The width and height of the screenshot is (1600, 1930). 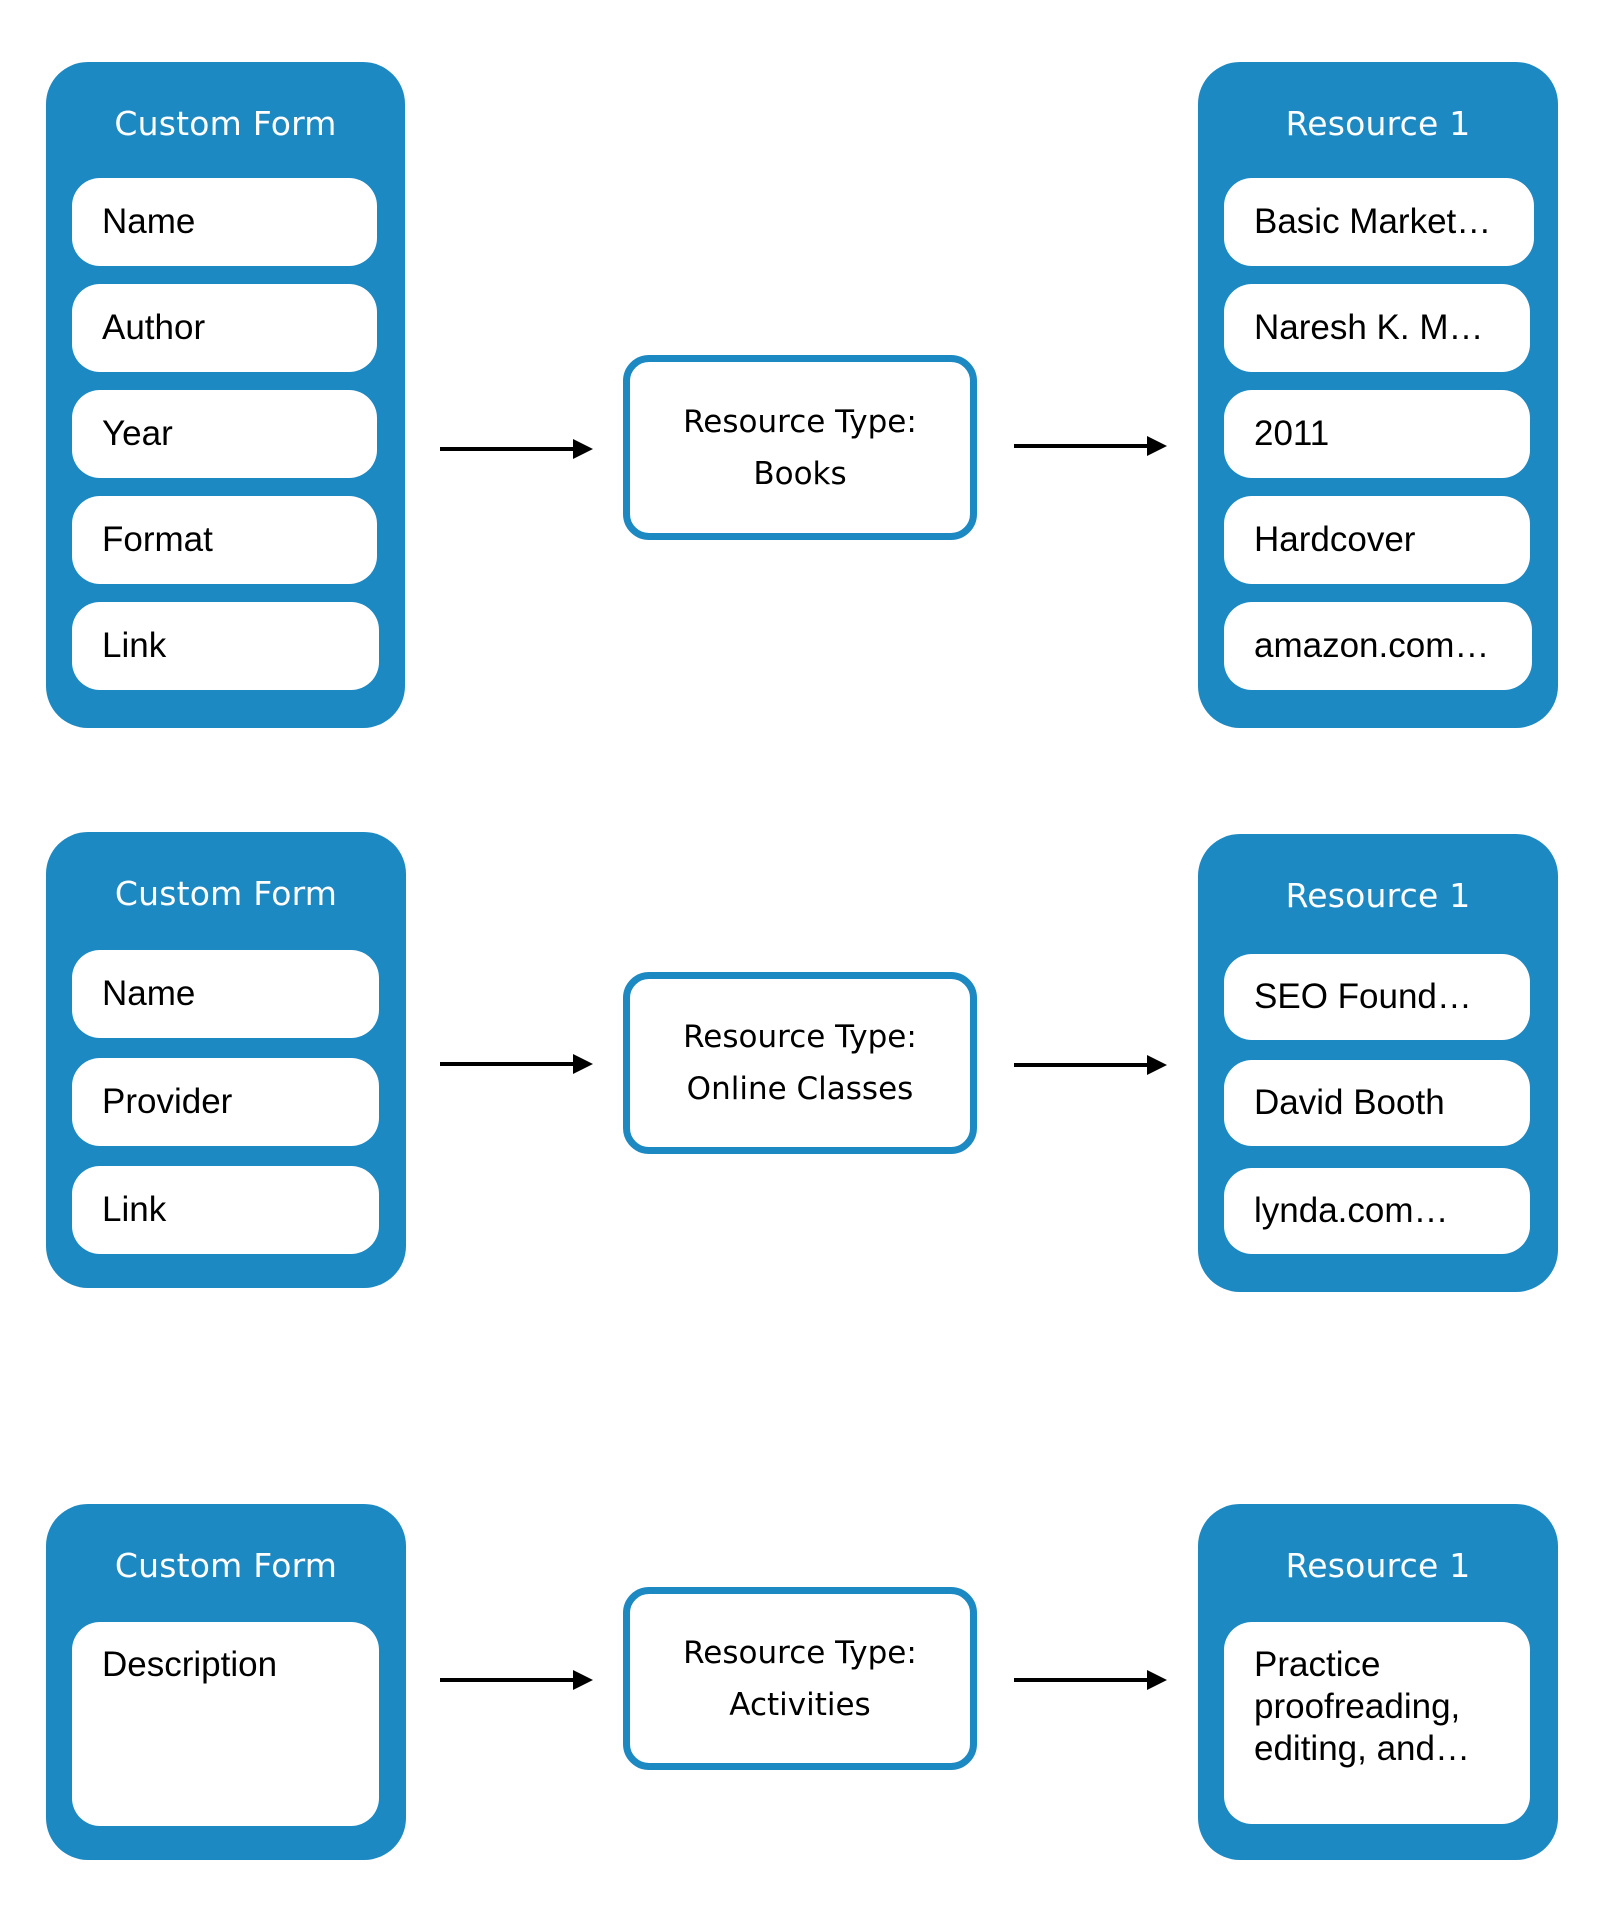 What do you see at coordinates (1377, 540) in the screenshot?
I see `resource-value-format: Hardcover` at bounding box center [1377, 540].